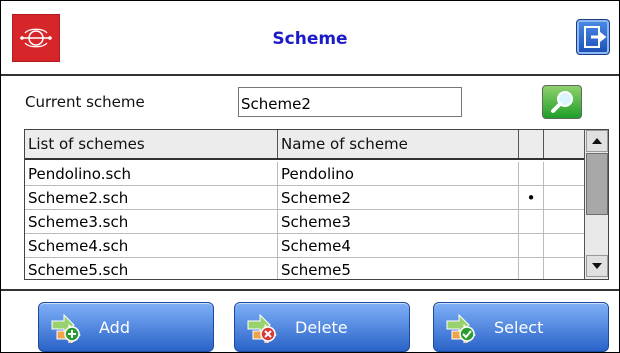  I want to click on search-button, so click(562, 102).